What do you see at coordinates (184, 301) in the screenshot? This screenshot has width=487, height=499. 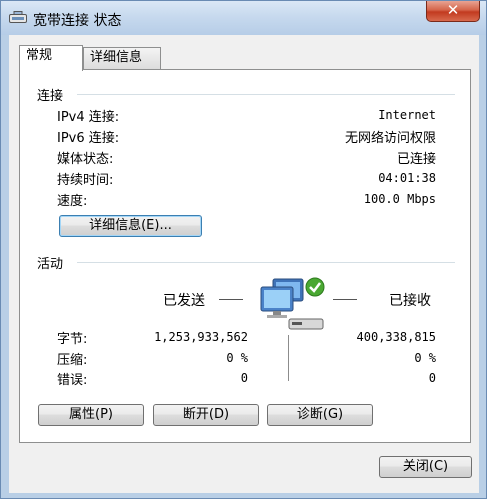 I see `sent-label: 已发送` at bounding box center [184, 301].